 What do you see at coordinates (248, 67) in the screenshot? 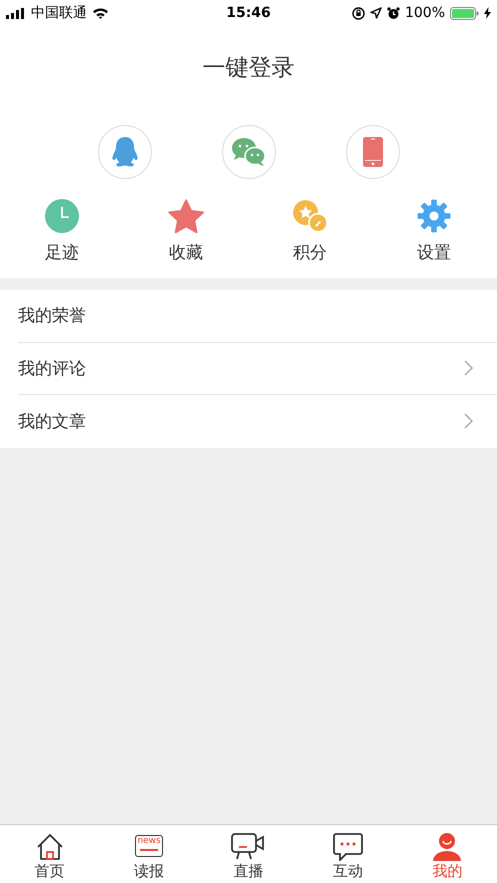
I see `page-title: 一键登录` at bounding box center [248, 67].